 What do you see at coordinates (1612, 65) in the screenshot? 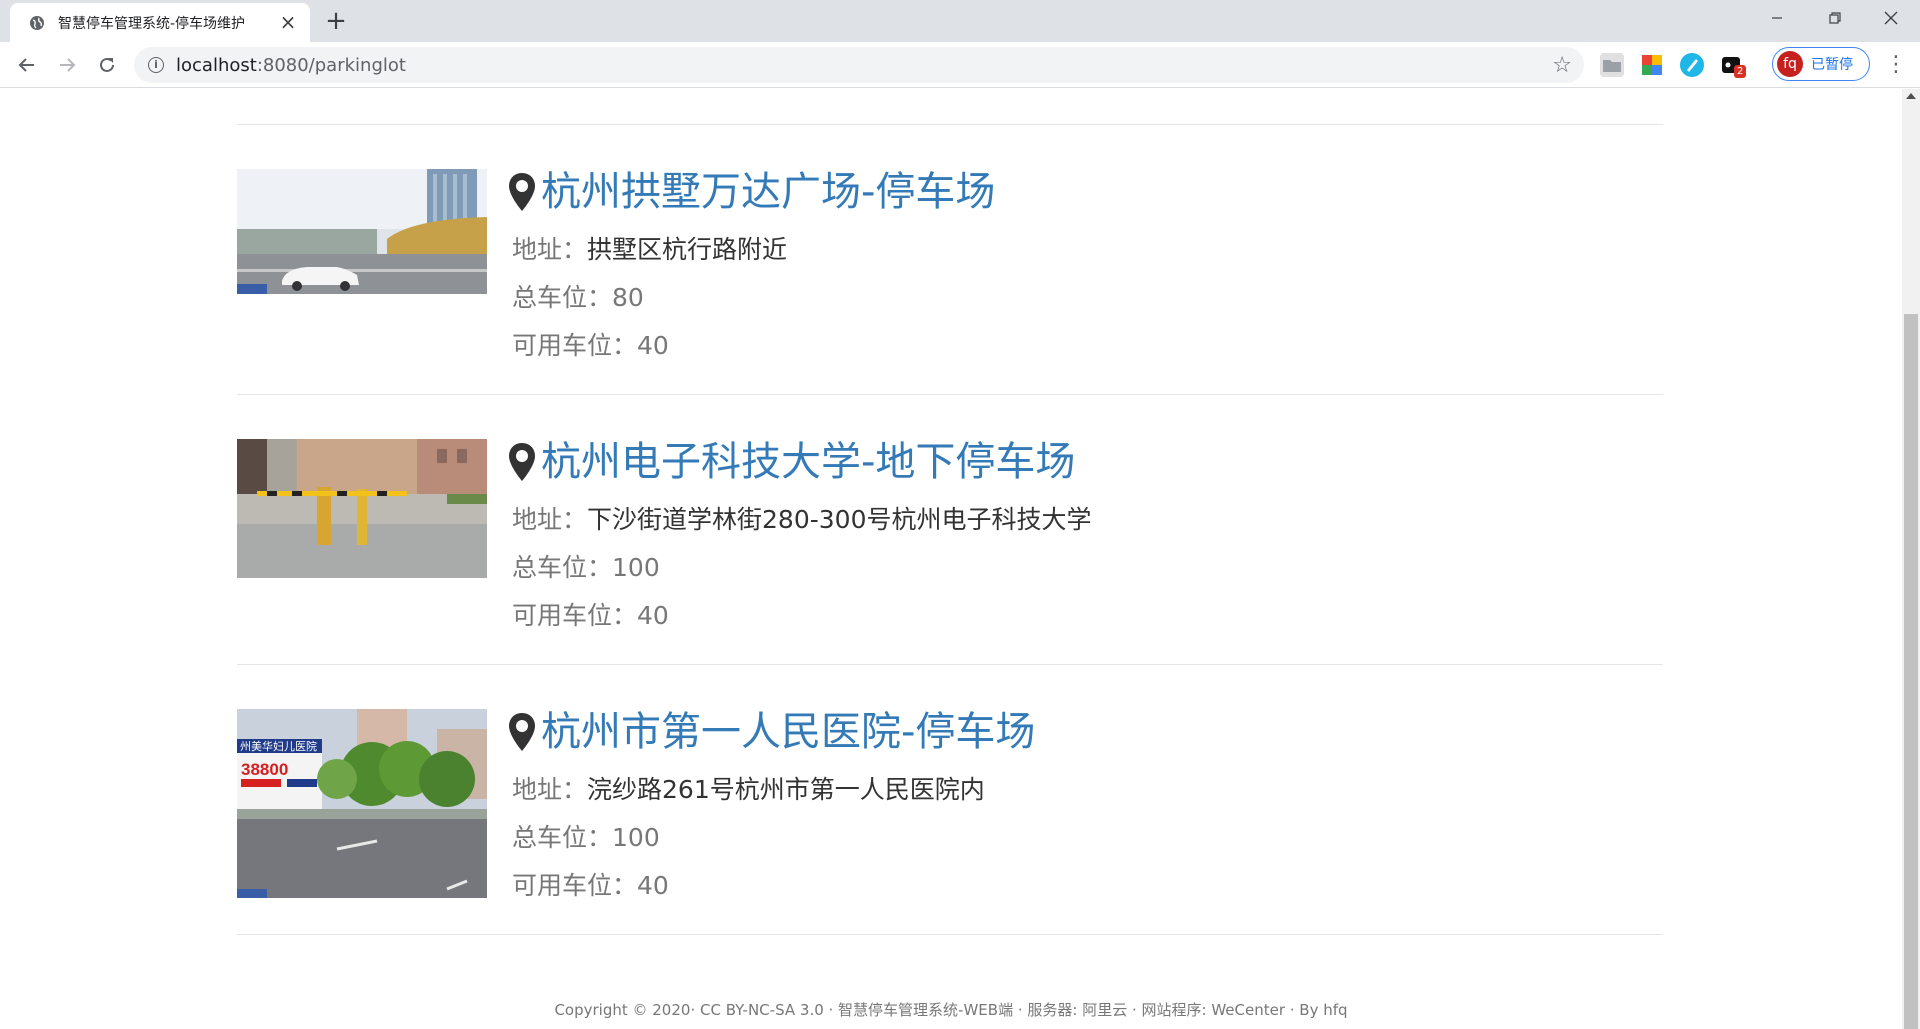
I see `extension-folder-icon` at bounding box center [1612, 65].